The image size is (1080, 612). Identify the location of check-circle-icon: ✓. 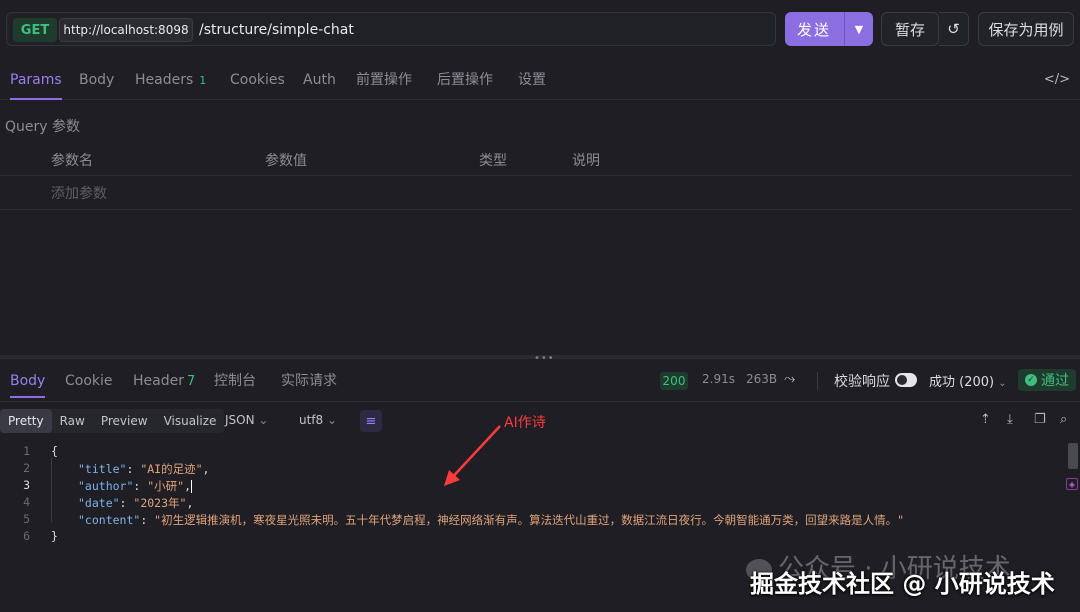
(1031, 380).